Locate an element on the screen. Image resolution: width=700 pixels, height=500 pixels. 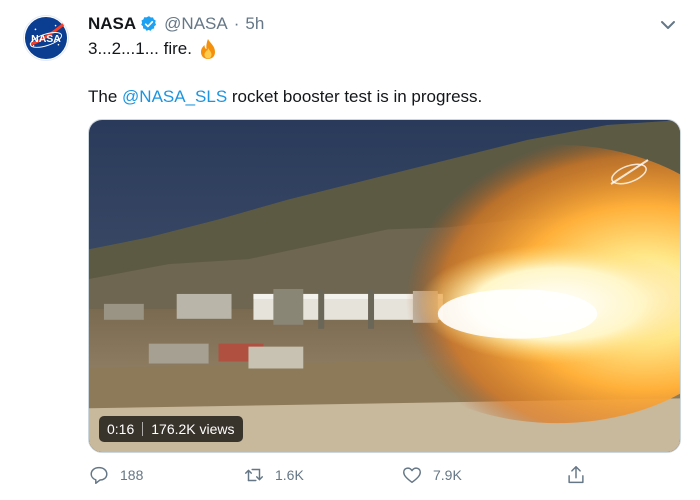
like-count: 7.9K is located at coordinates (447, 475).